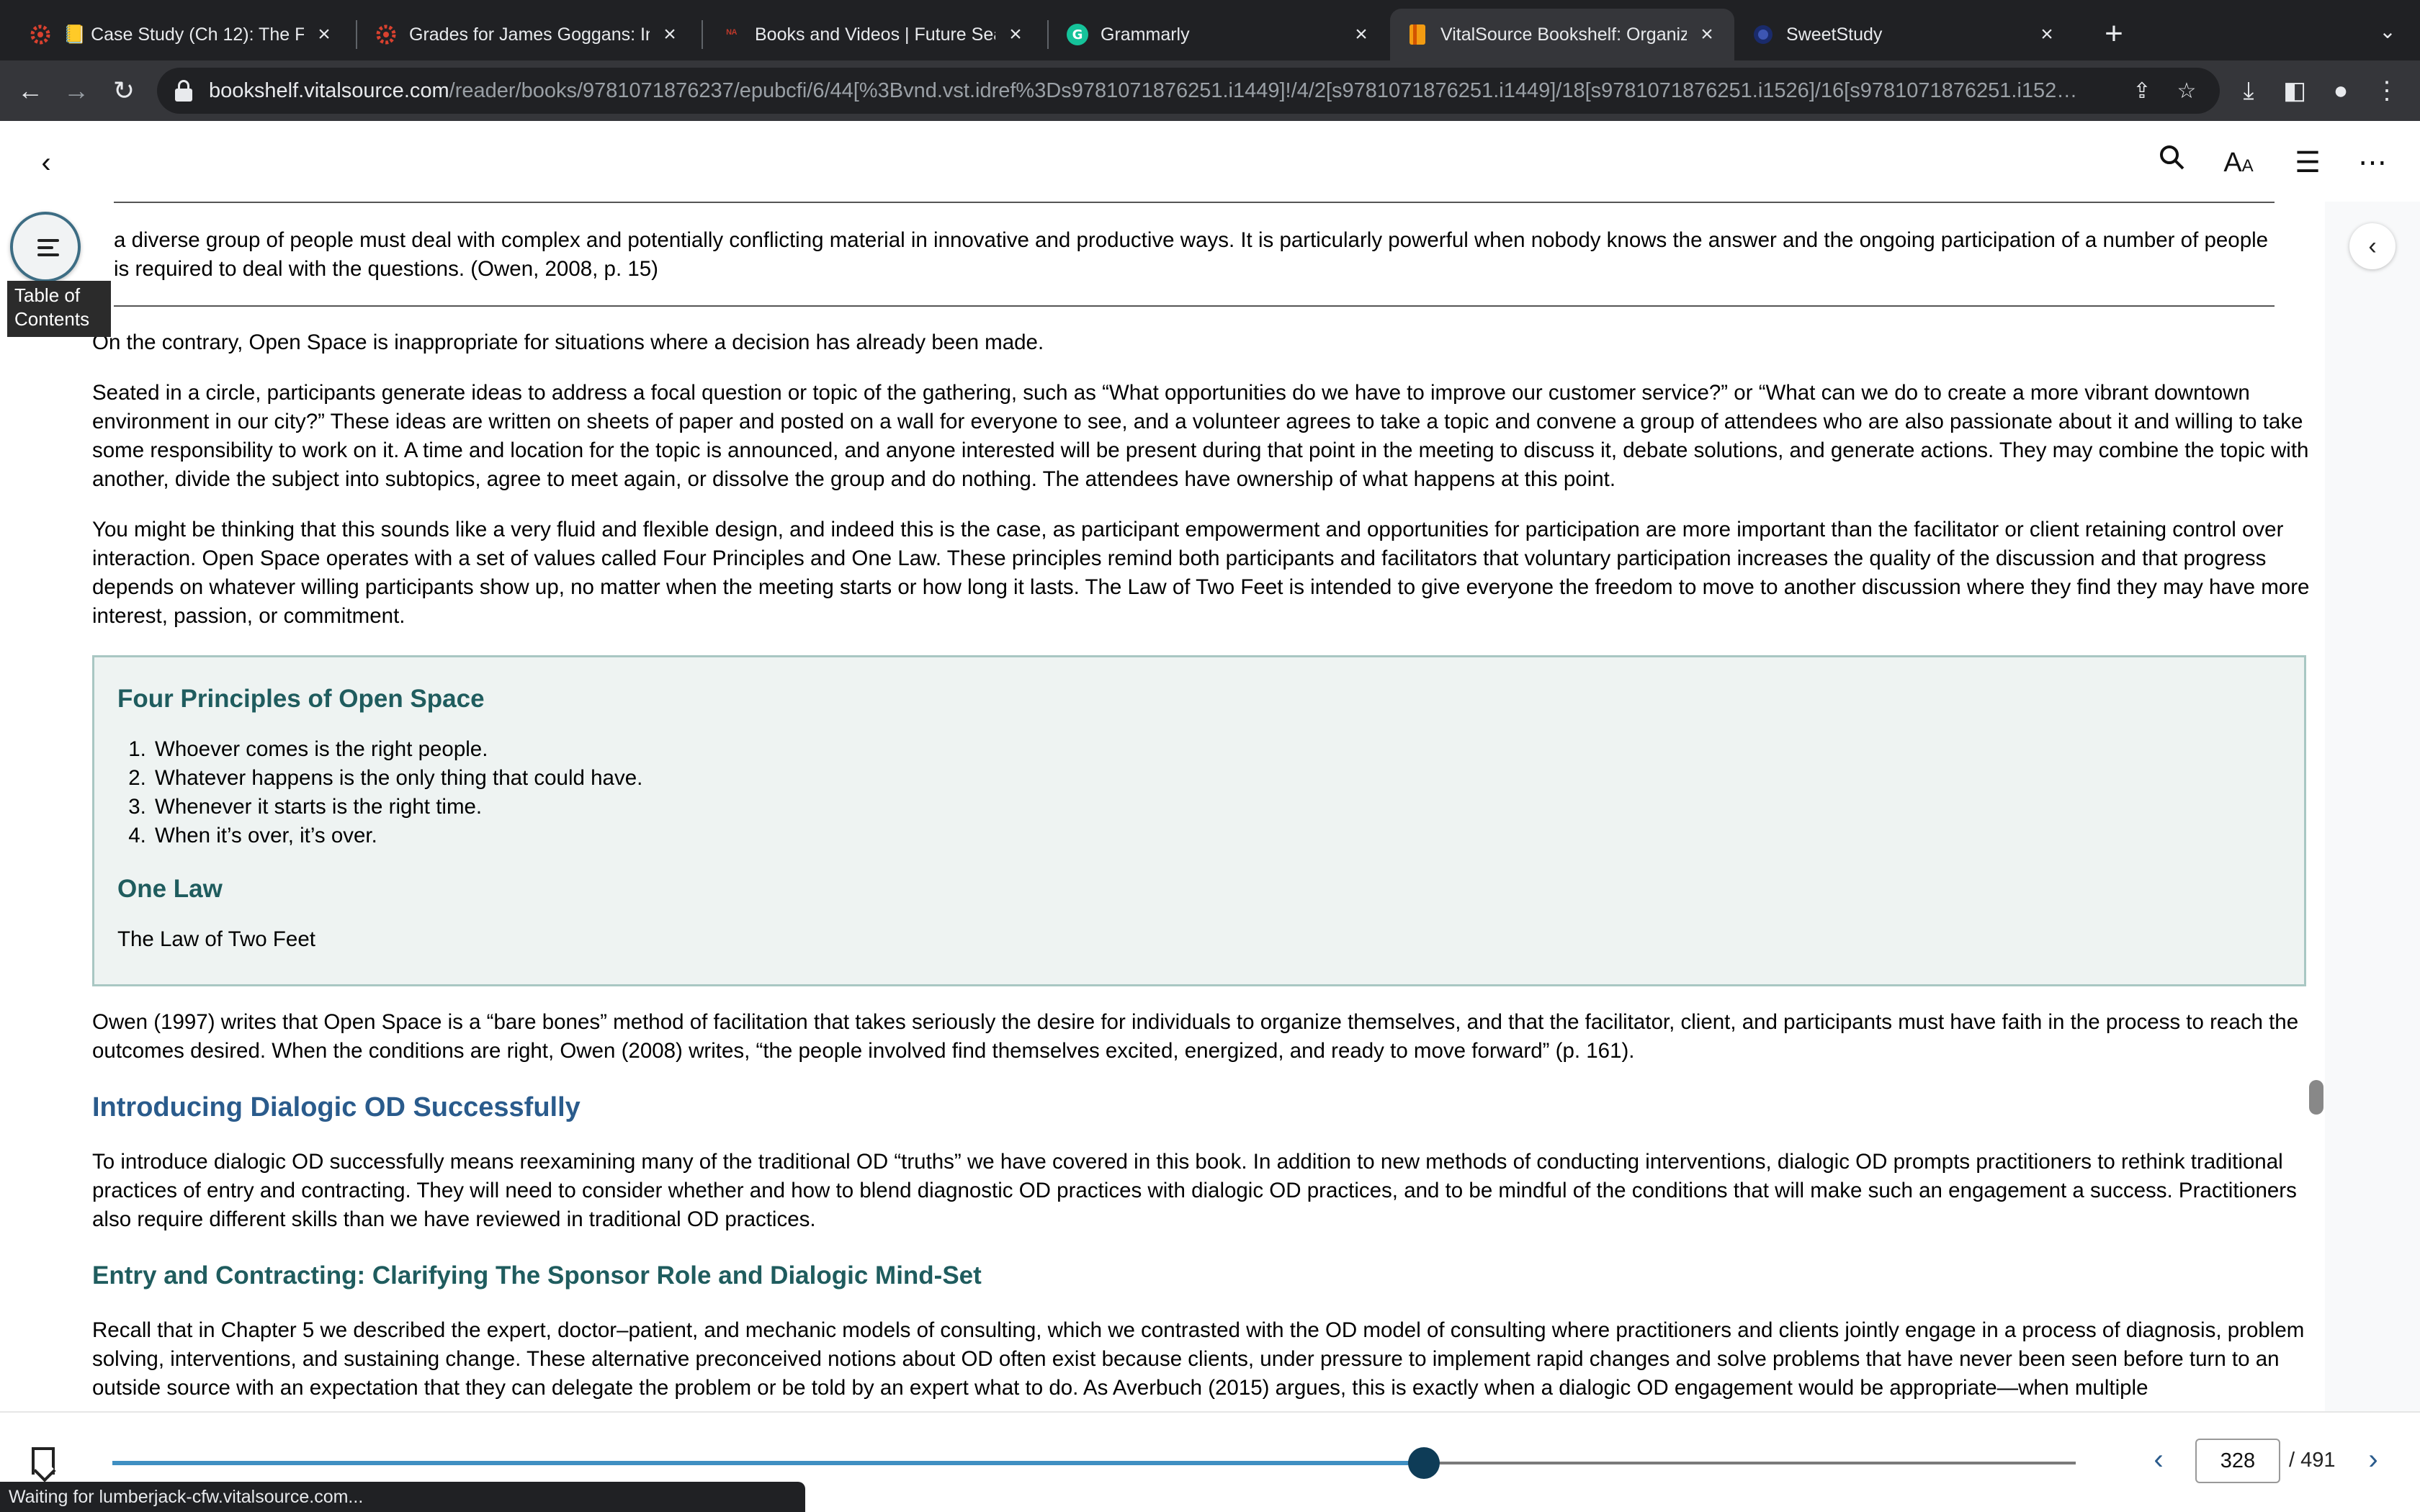  What do you see at coordinates (2114, 34) in the screenshot?
I see `new-tab-button: +` at bounding box center [2114, 34].